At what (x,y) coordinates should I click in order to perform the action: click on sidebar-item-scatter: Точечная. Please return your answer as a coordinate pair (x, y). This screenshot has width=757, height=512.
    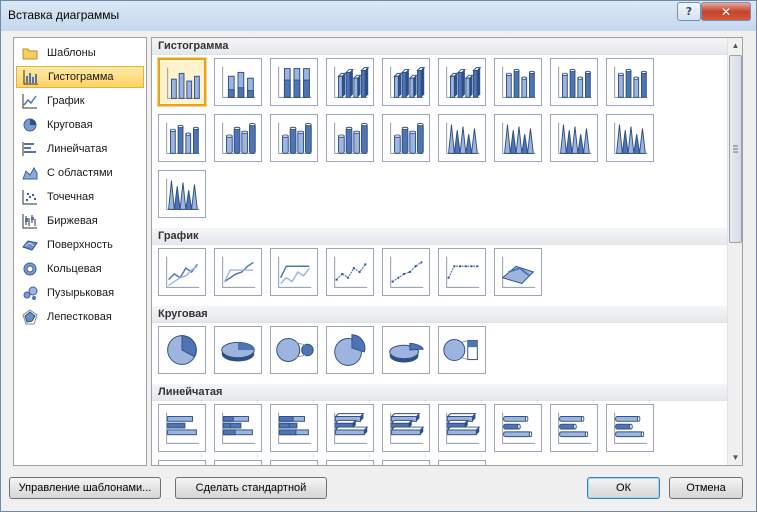
    Looking at the image, I should click on (80, 197).